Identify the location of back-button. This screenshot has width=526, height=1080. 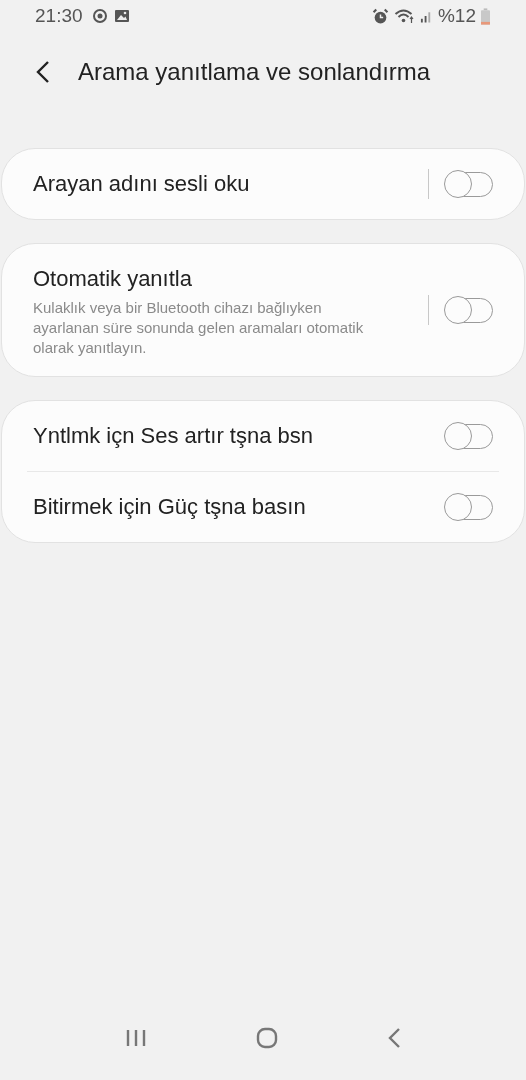
(43, 72).